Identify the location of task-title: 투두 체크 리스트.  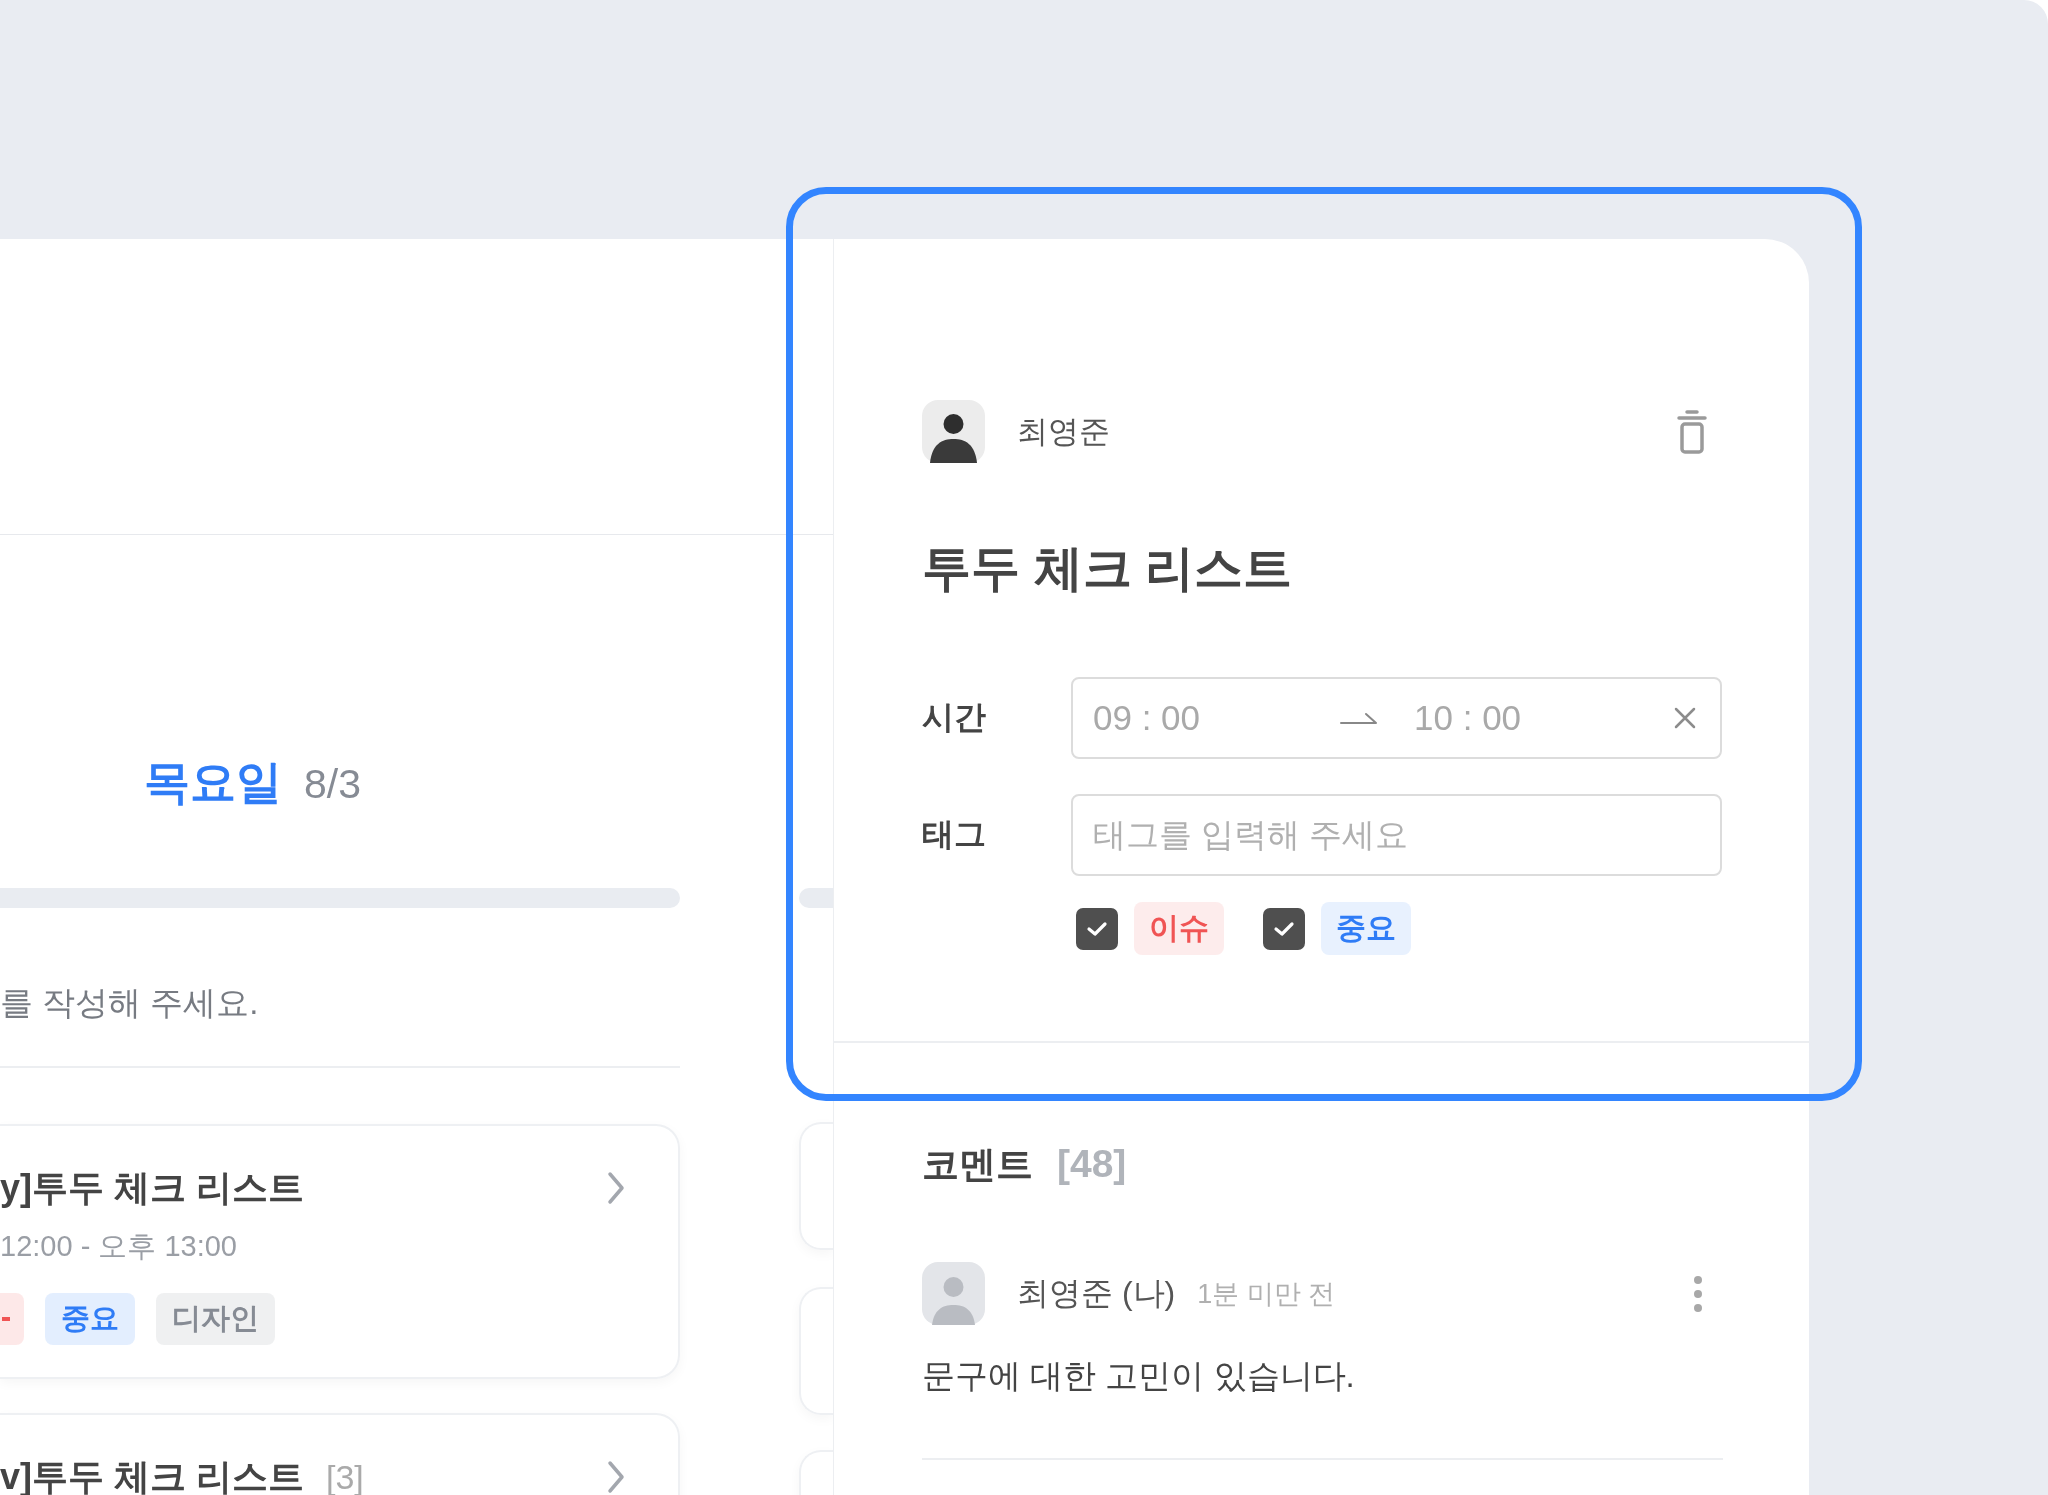
(1108, 568).